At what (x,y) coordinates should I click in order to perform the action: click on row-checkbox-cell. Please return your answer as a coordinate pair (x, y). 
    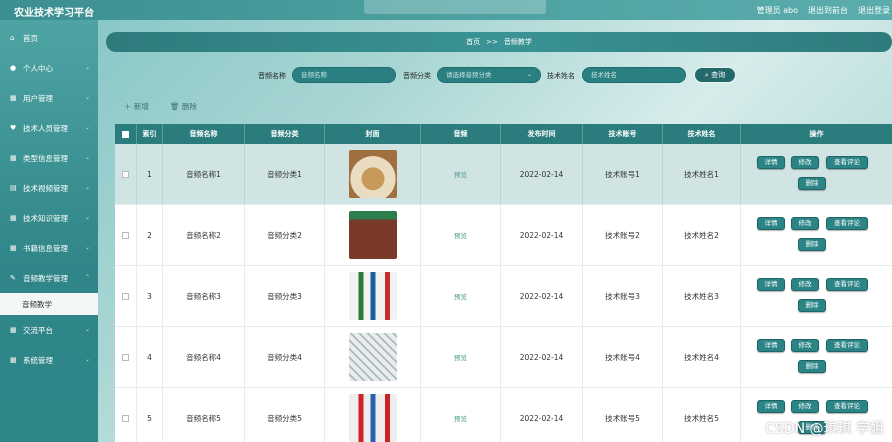
    Looking at the image, I should click on (126, 415).